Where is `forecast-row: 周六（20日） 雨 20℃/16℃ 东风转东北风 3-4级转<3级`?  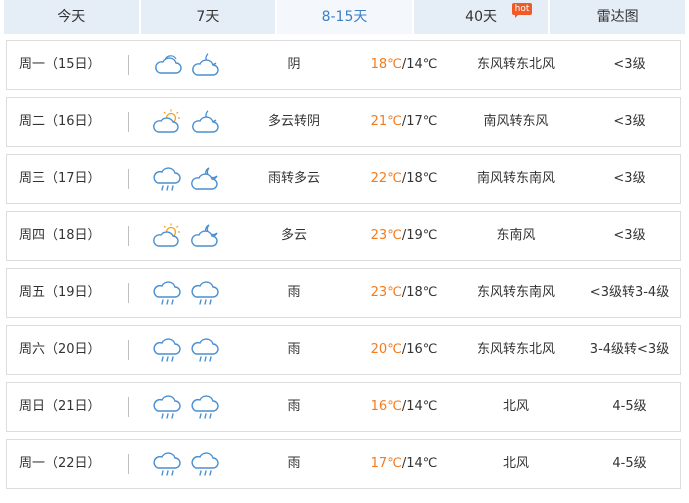 forecast-row: 周六（20日） 雨 20℃/16℃ 东风转东北风 3-4级转<3级 is located at coordinates (343, 350).